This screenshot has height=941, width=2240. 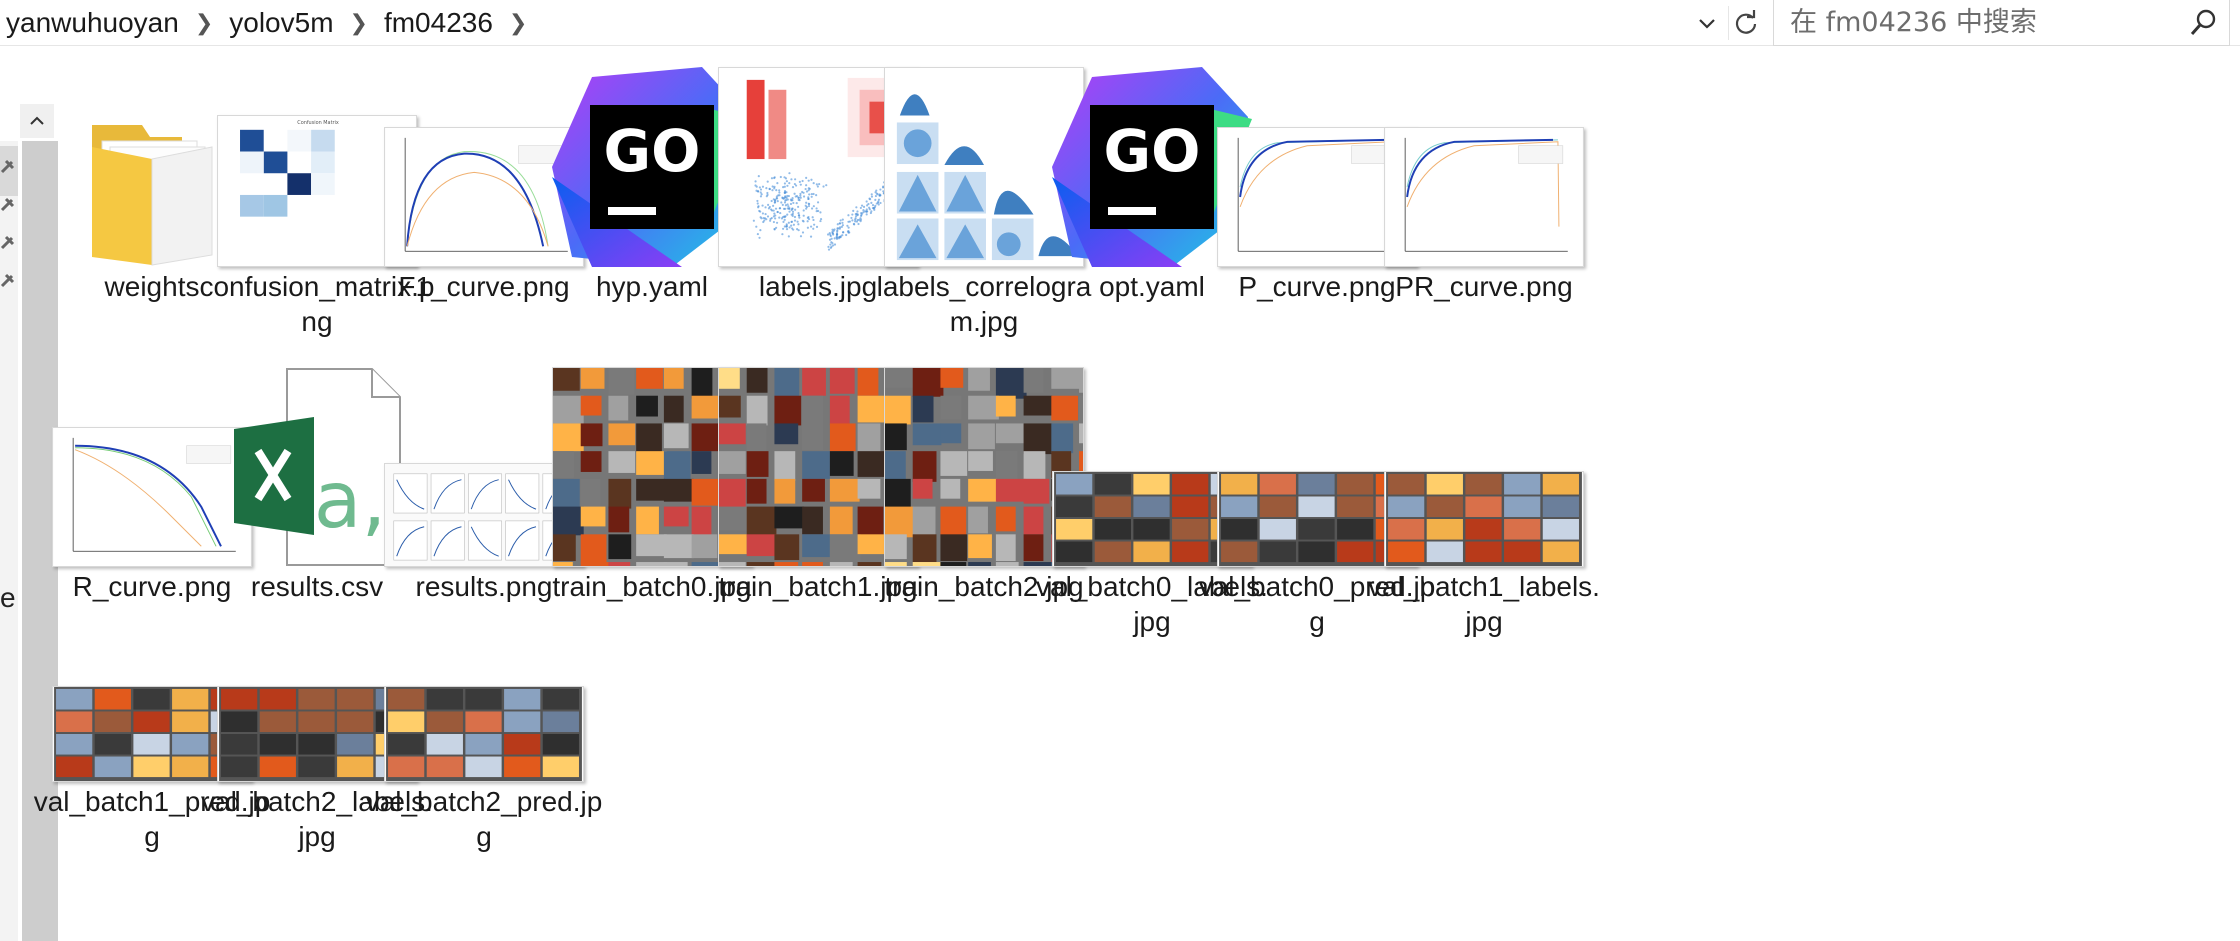 I want to click on file-item: PR_curve.png, so click(x=1484, y=179).